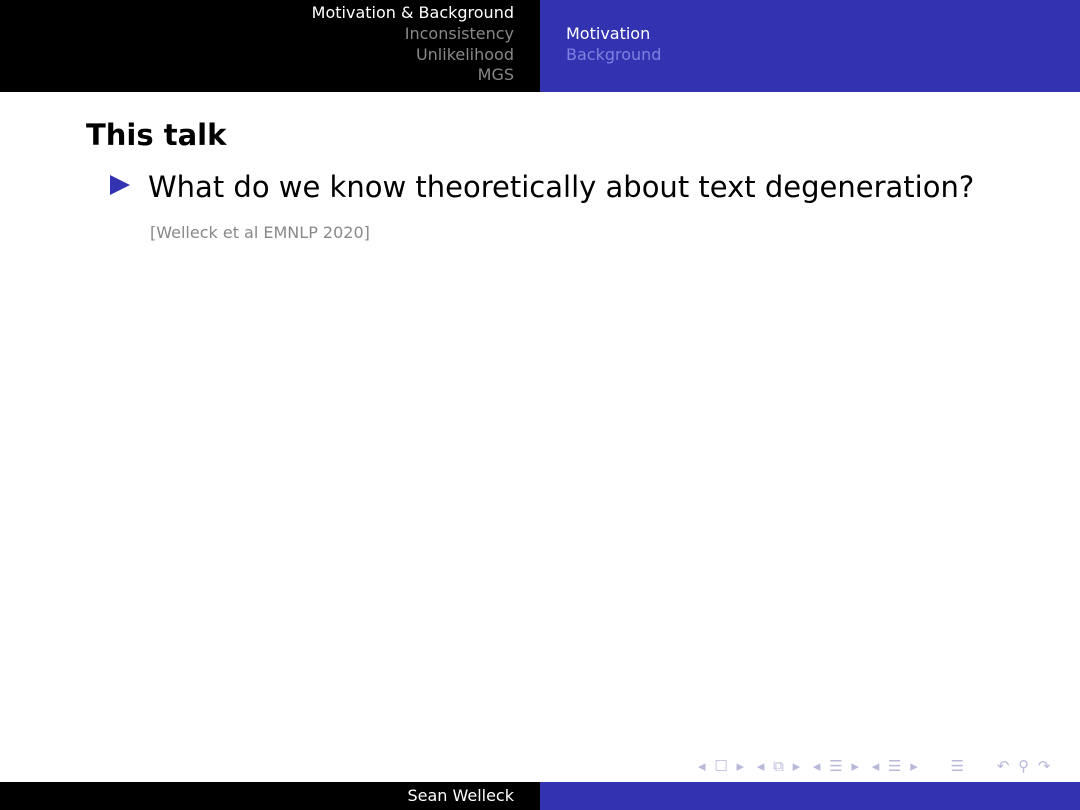 The image size is (1080, 810). Describe the element at coordinates (156, 135) in the screenshot. I see `slide-title: This talk` at that location.